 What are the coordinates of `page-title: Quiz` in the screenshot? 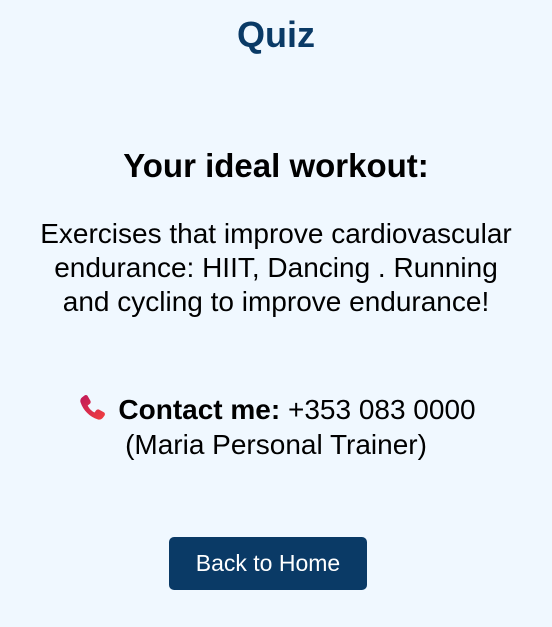 It's located at (276, 34).